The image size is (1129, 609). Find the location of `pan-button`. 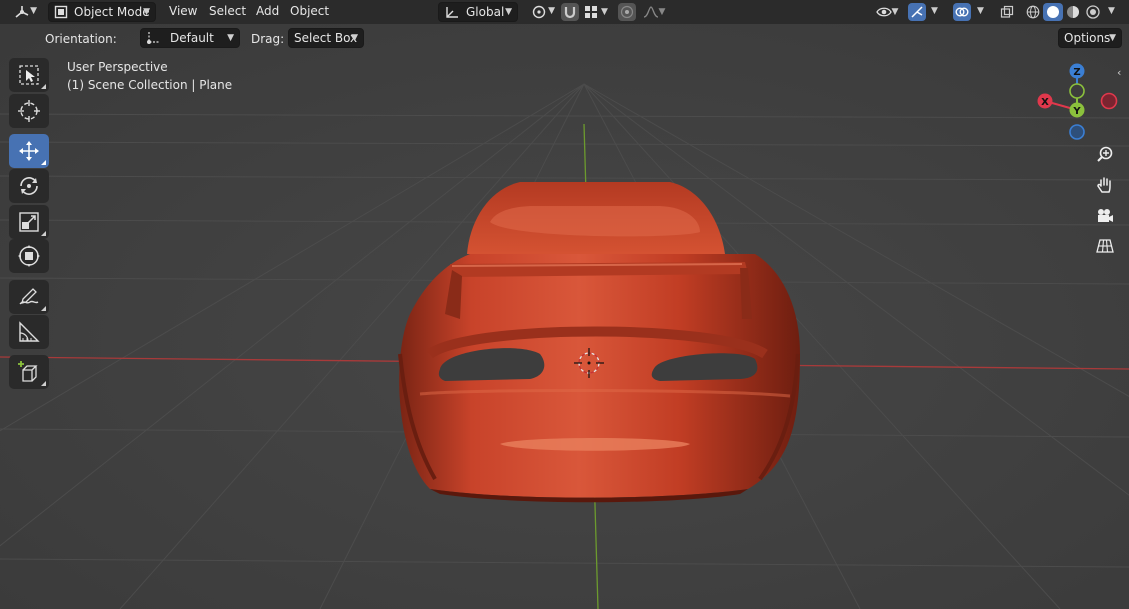

pan-button is located at coordinates (1105, 185).